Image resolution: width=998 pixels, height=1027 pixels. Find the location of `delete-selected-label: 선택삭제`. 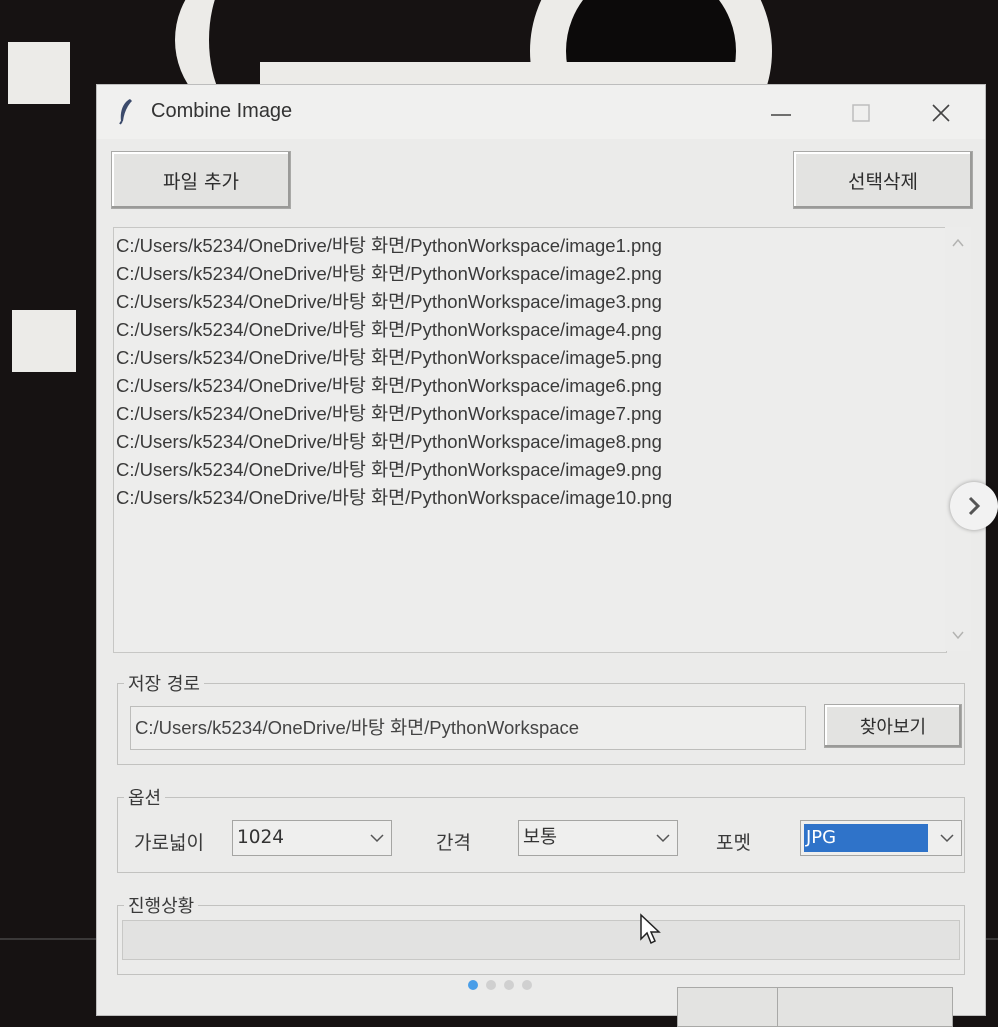

delete-selected-label: 선택삭제 is located at coordinates (883, 181).